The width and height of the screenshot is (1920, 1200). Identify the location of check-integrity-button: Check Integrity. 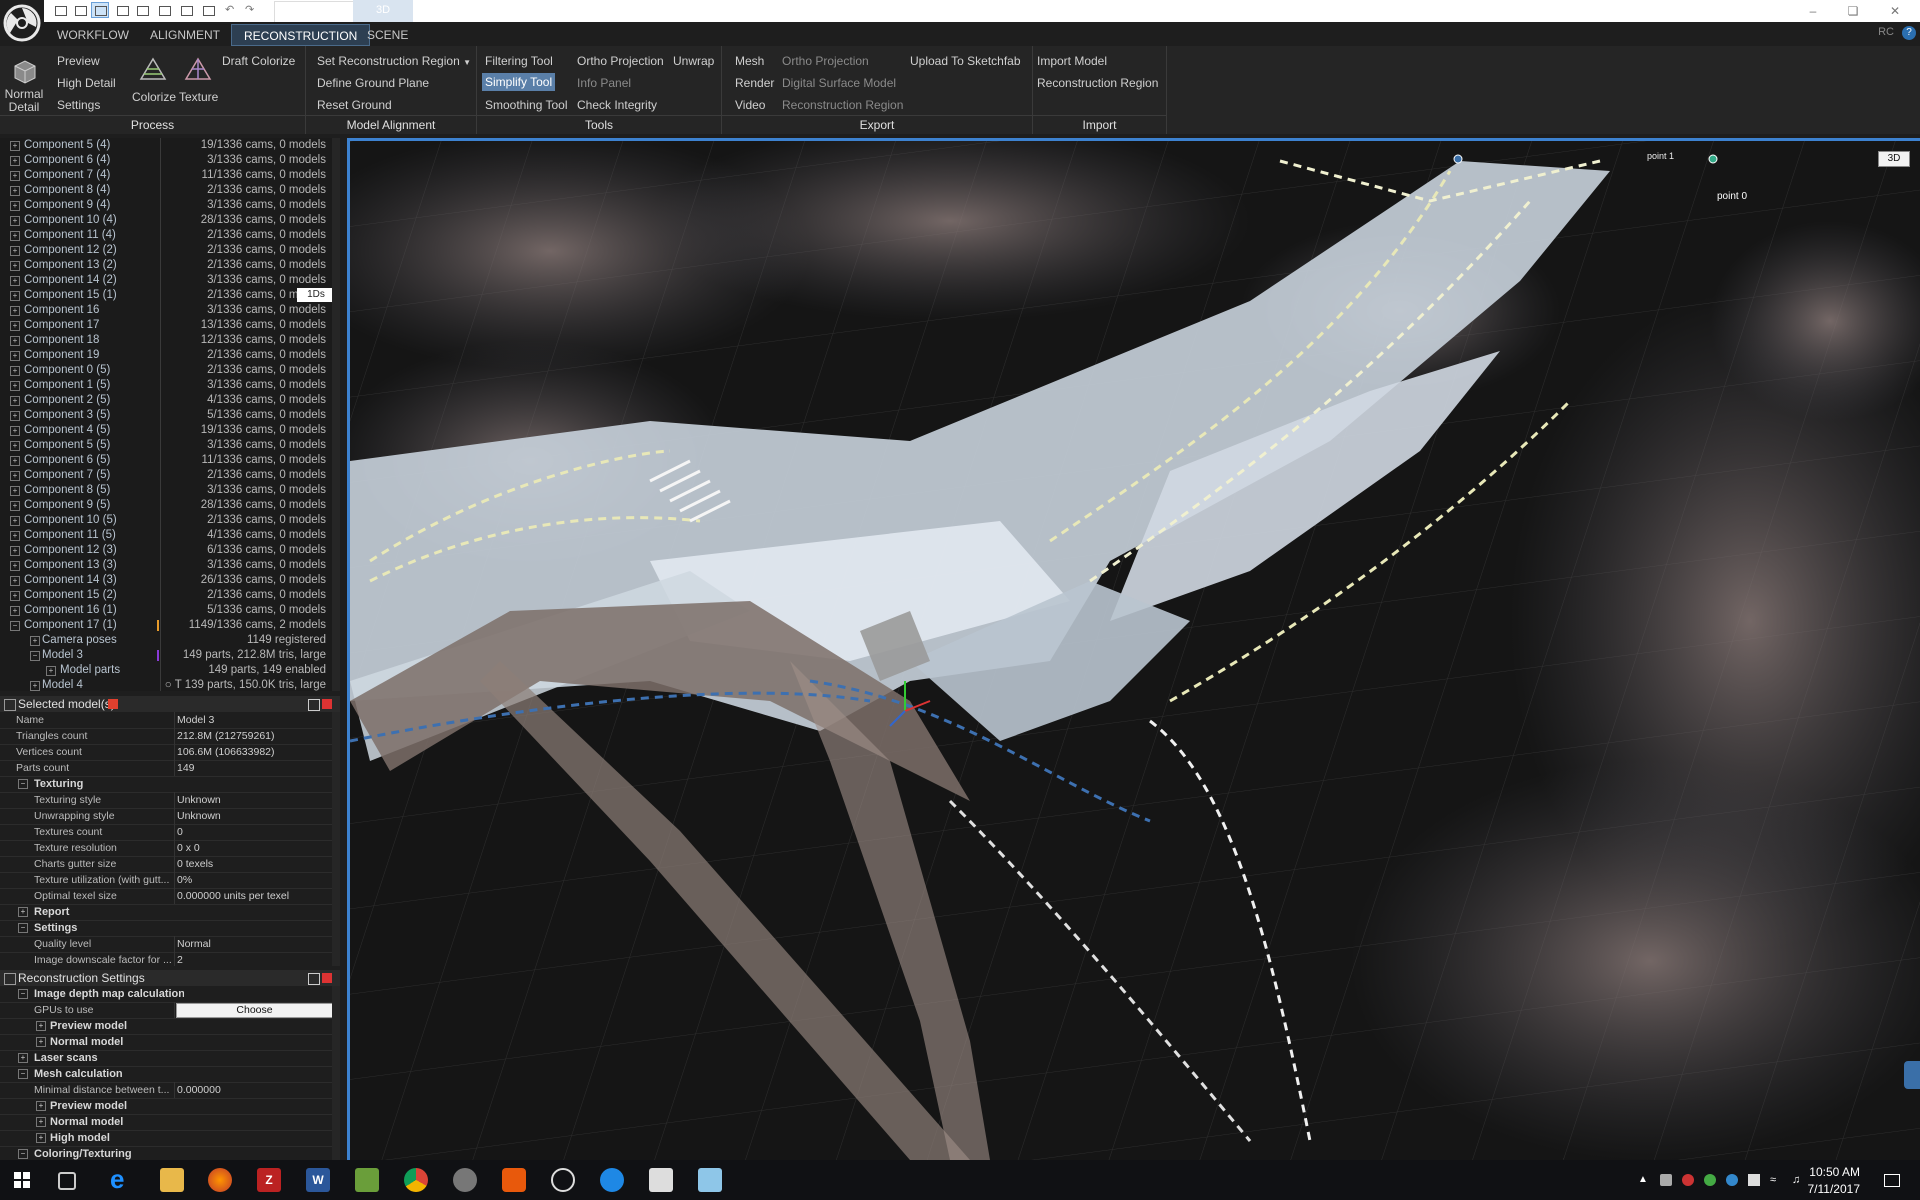
(617, 105).